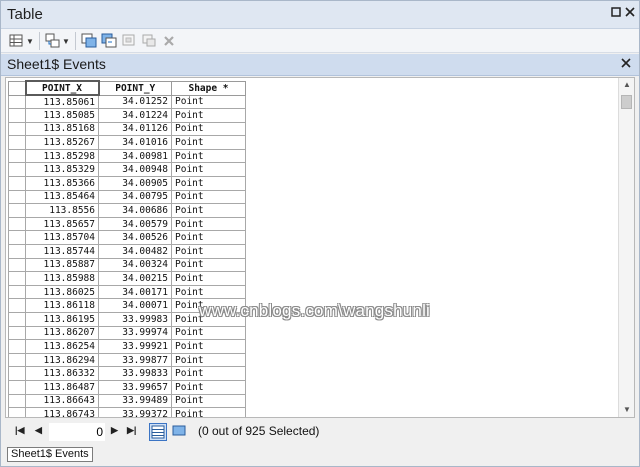  I want to click on cell-point-x: 113.85061, so click(62, 102).